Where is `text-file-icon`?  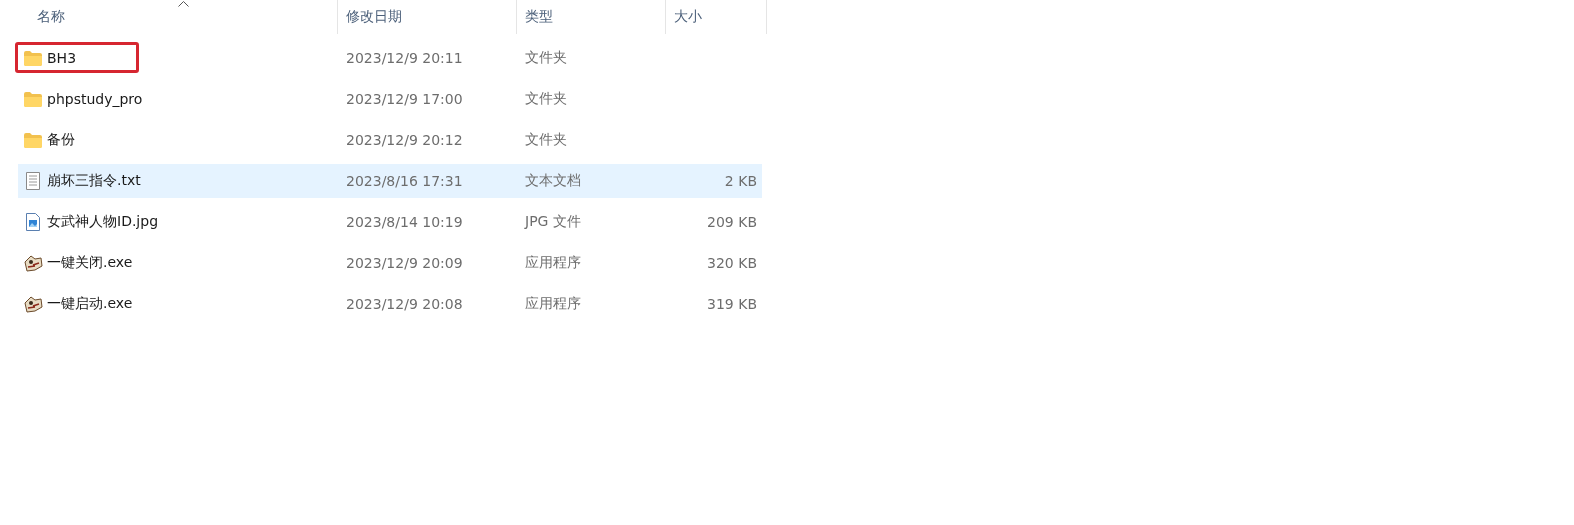
text-file-icon is located at coordinates (32, 181).